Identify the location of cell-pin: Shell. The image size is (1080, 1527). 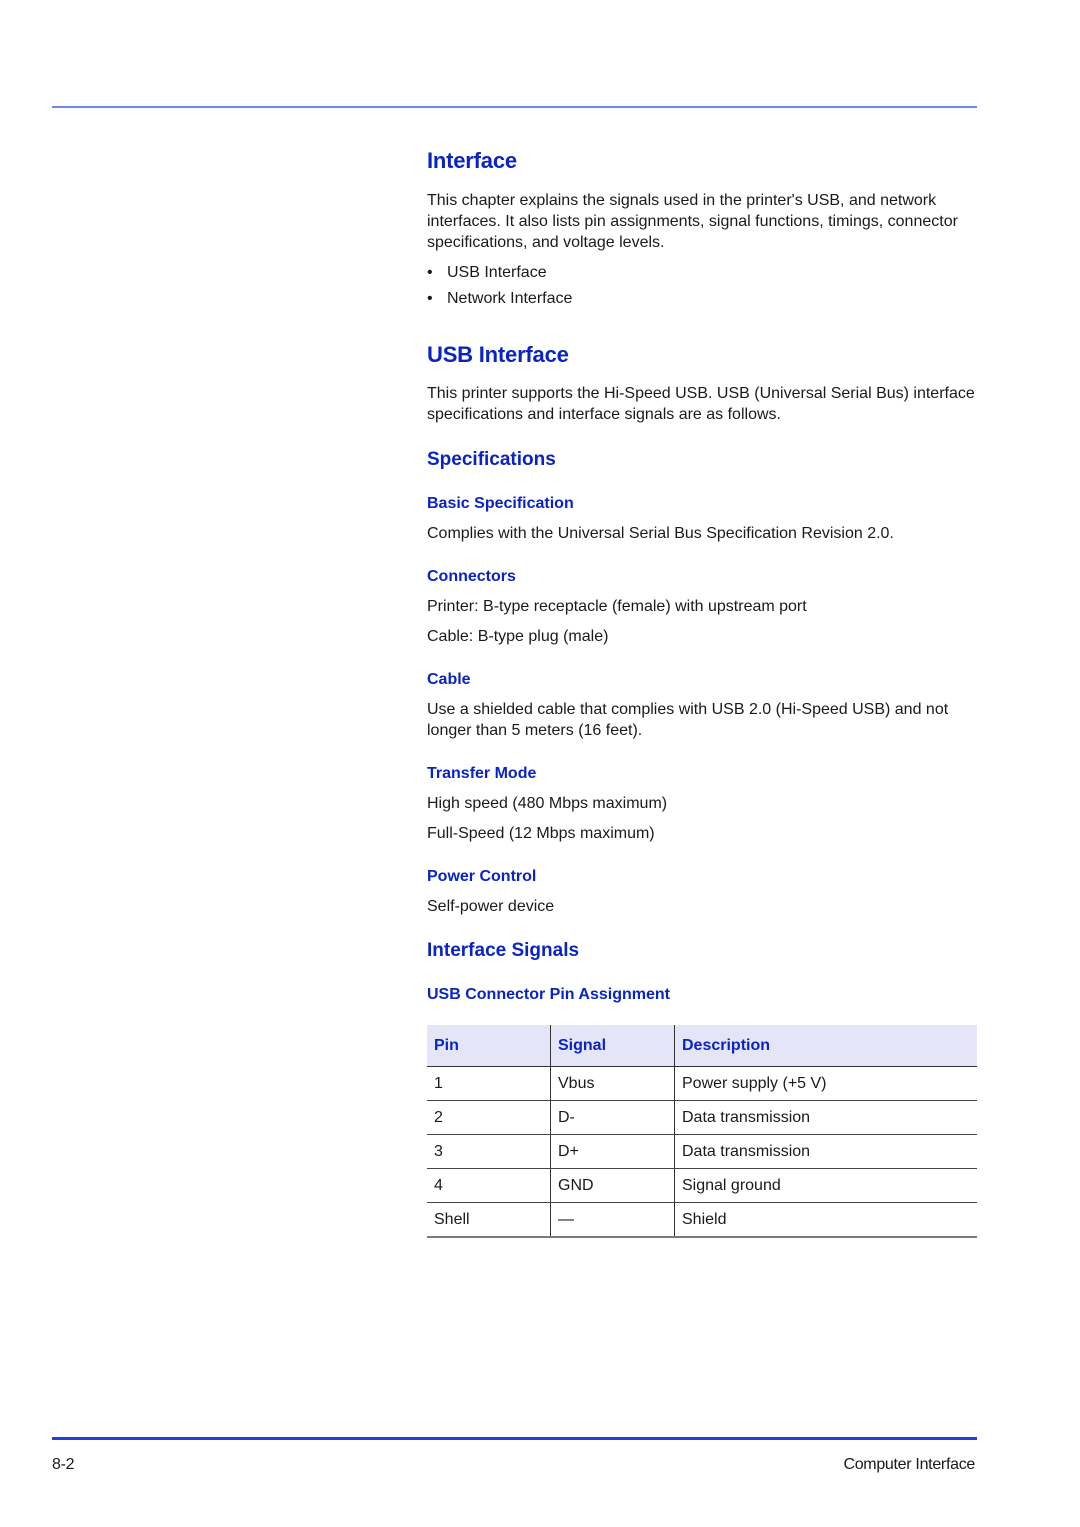
(489, 1220).